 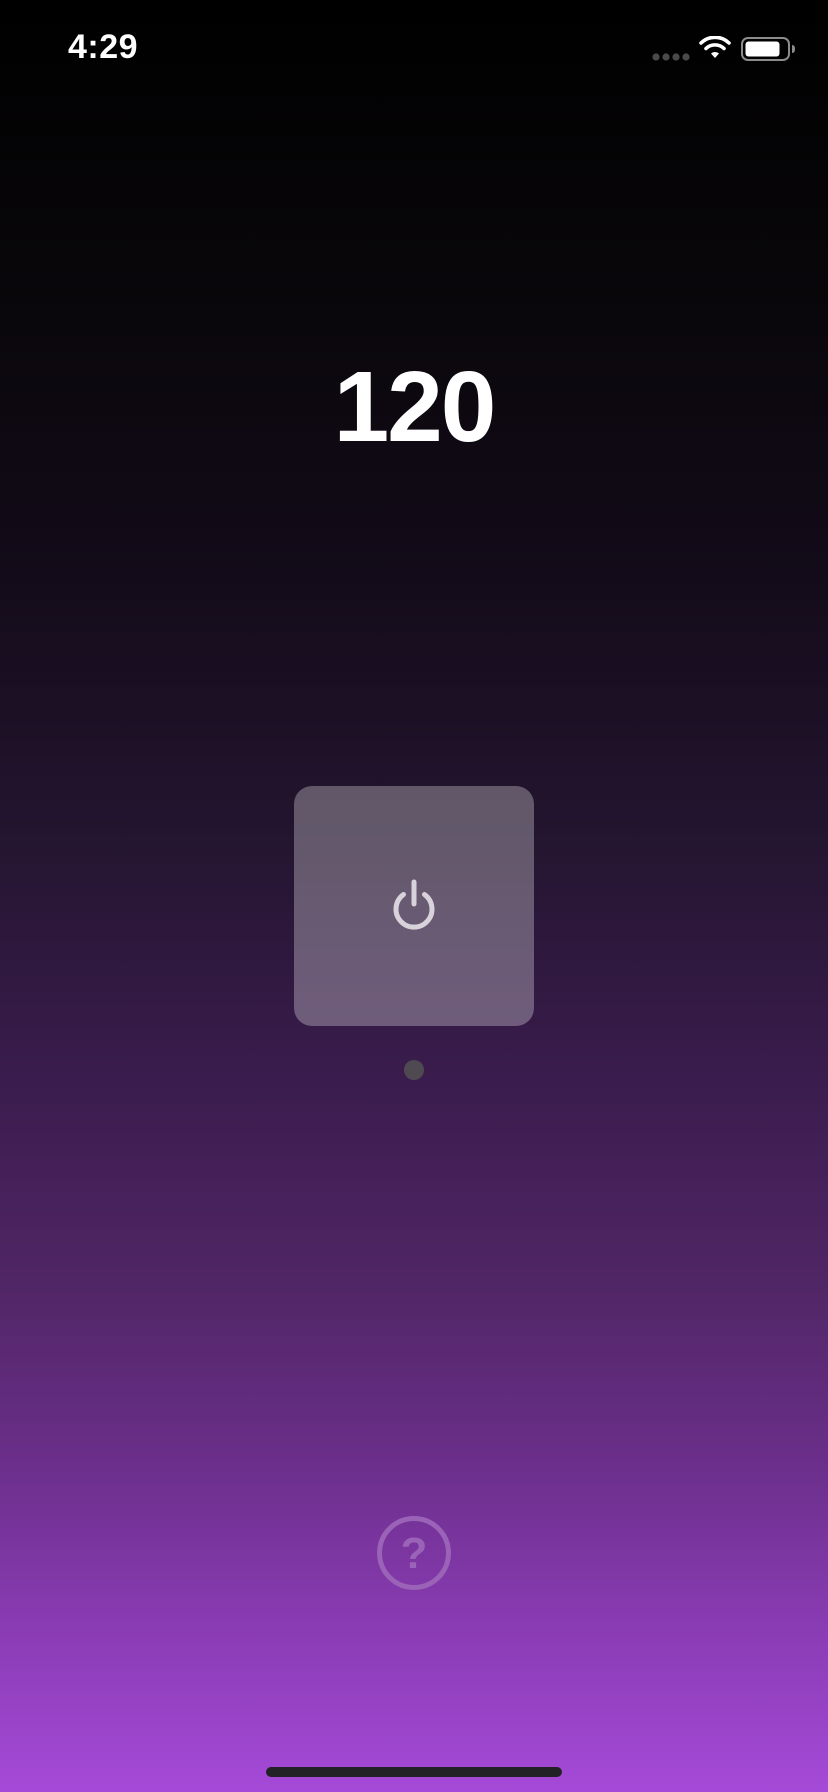 What do you see at coordinates (715, 47) in the screenshot?
I see `wifi-icon` at bounding box center [715, 47].